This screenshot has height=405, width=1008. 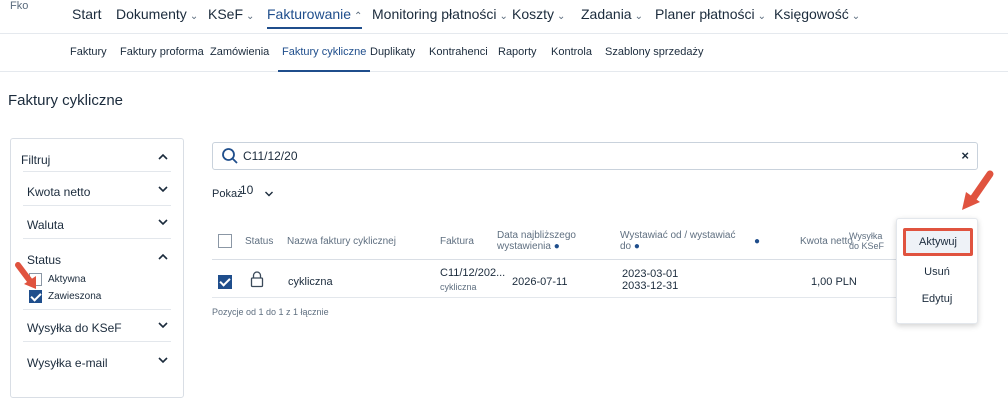 I want to click on column-header-ksef: Wysyłka do KSeF, so click(x=866, y=241).